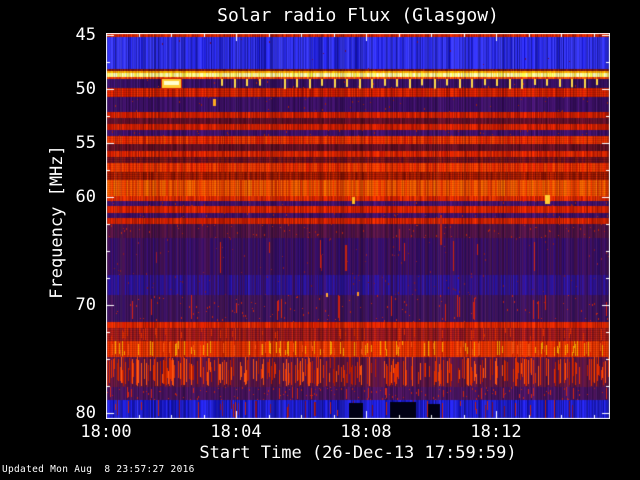  I want to click on y-tick-label: 45, so click(85, 35).